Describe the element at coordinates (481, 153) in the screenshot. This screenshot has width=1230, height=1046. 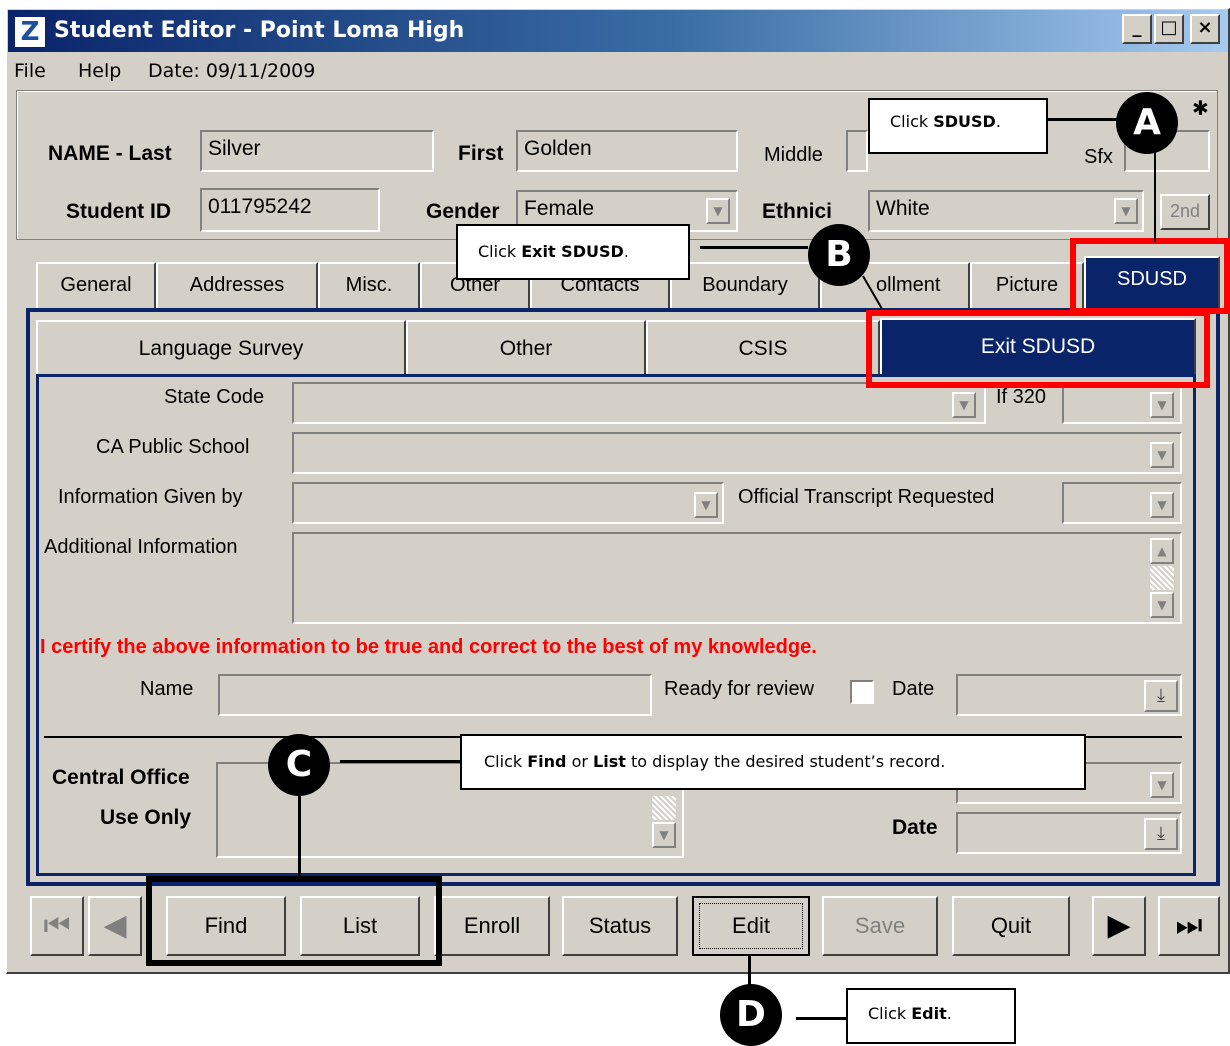
I see `first-name-label: First` at that location.